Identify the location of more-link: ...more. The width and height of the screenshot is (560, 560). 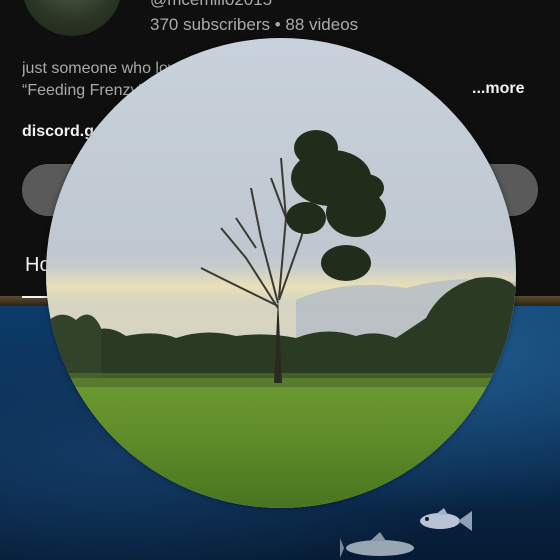
(498, 89).